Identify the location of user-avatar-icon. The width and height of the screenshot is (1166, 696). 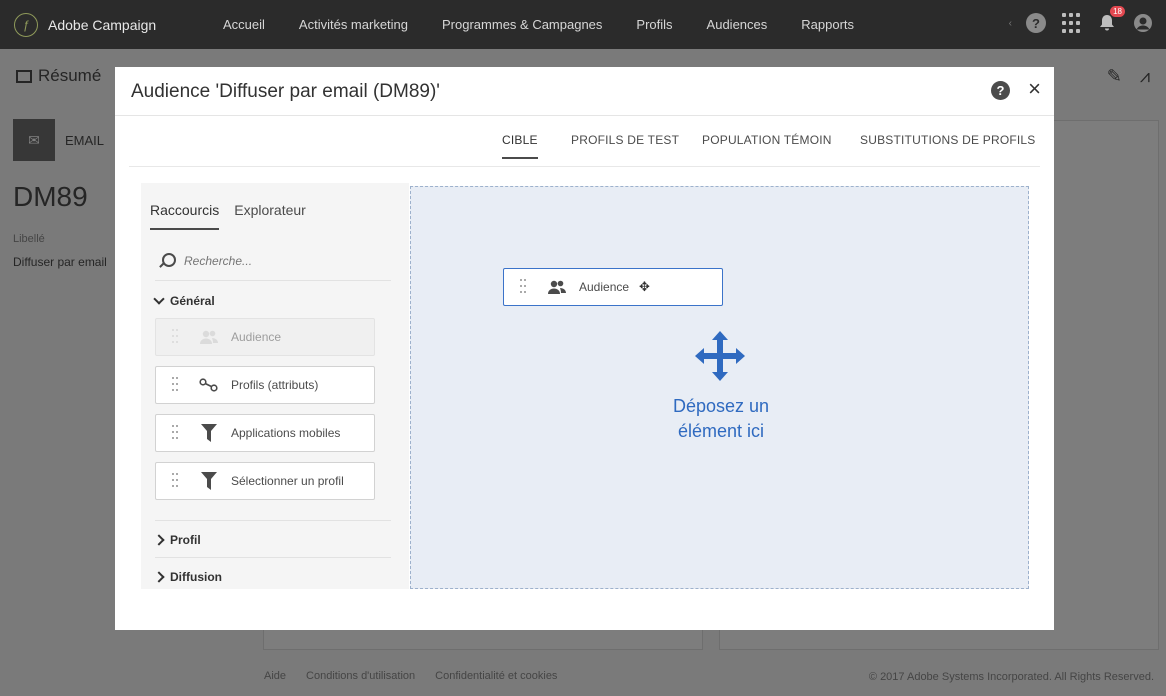
(1143, 23).